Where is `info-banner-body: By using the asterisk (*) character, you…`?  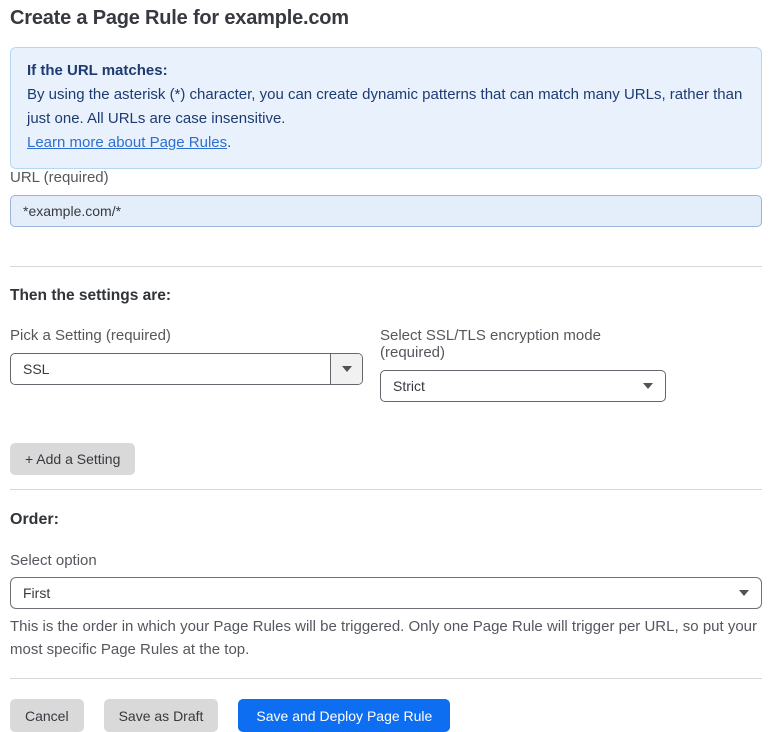 info-banner-body: By using the asterisk (*) character, you… is located at coordinates (385, 106).